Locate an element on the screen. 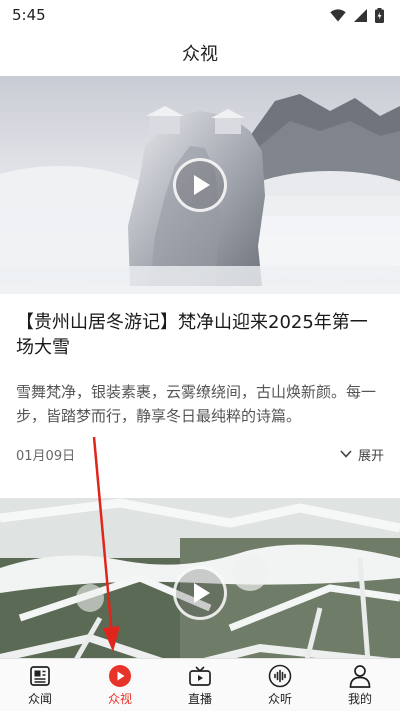 This screenshot has width=400, height=711. title-bar: 众视 is located at coordinates (200, 53).